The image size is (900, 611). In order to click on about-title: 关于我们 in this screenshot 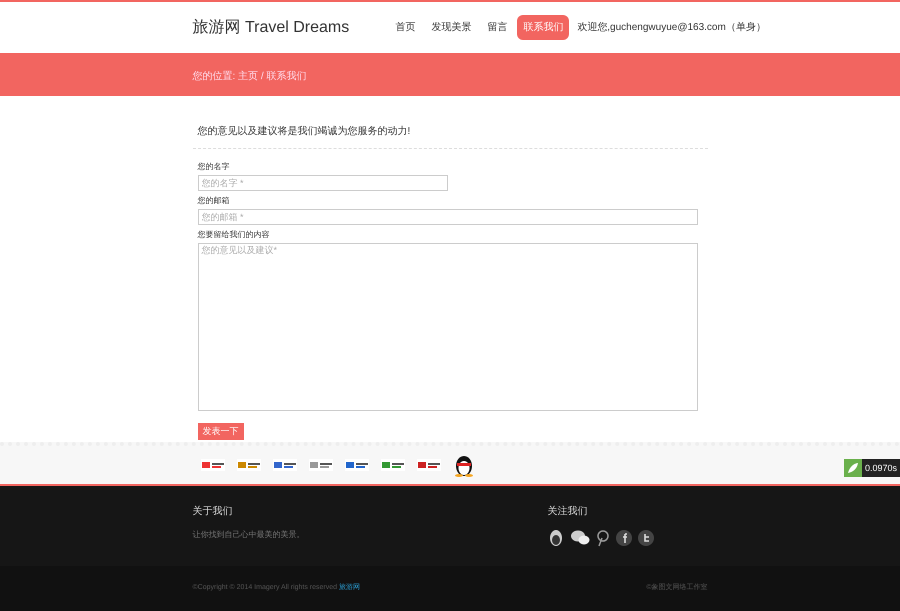, I will do `click(213, 511)`.